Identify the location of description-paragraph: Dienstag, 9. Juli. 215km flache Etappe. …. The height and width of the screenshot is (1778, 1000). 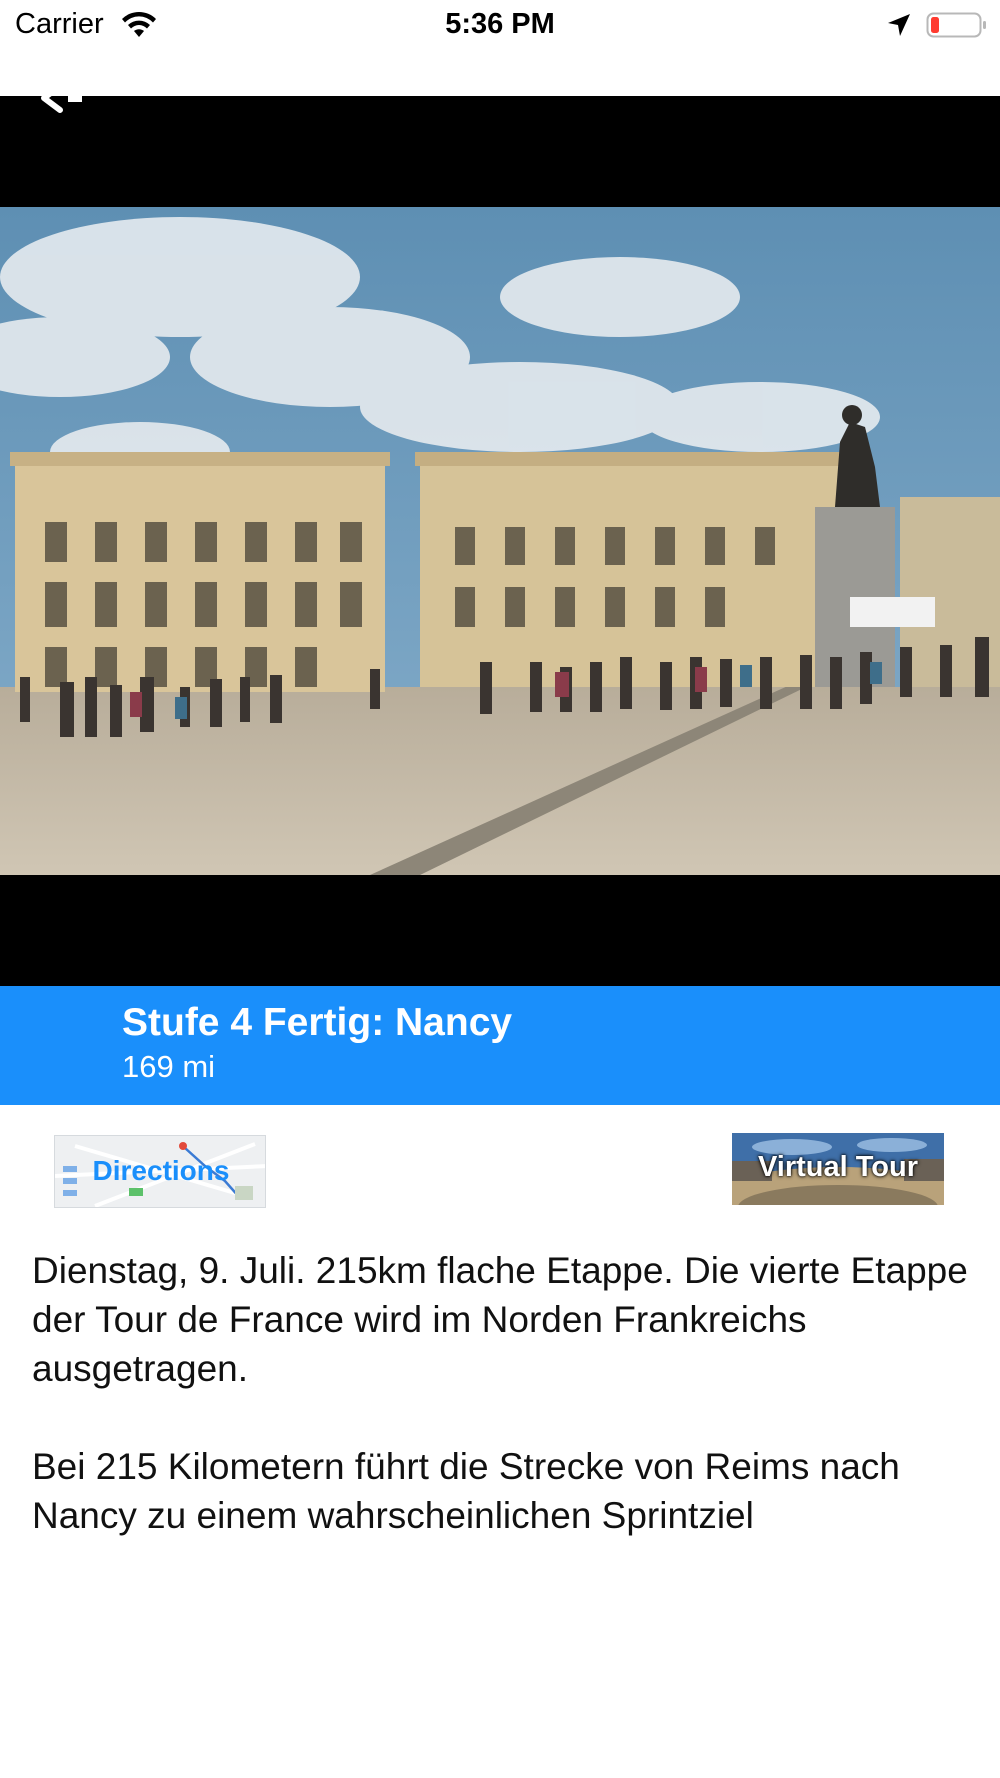
(500, 1319).